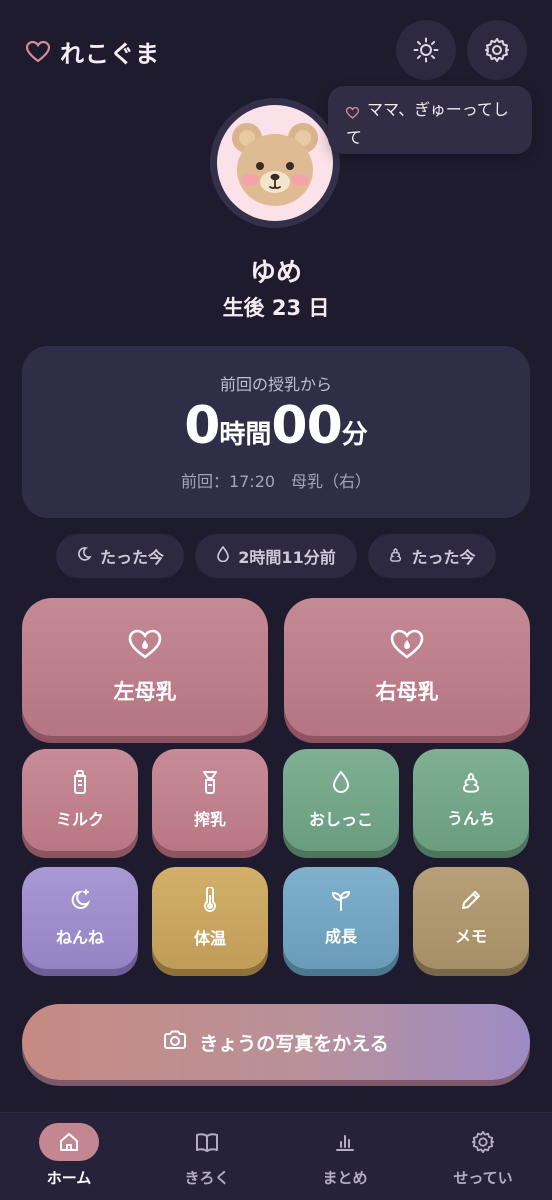 The width and height of the screenshot is (552, 1200). I want to click on hours-unit: 時間, so click(245, 435).